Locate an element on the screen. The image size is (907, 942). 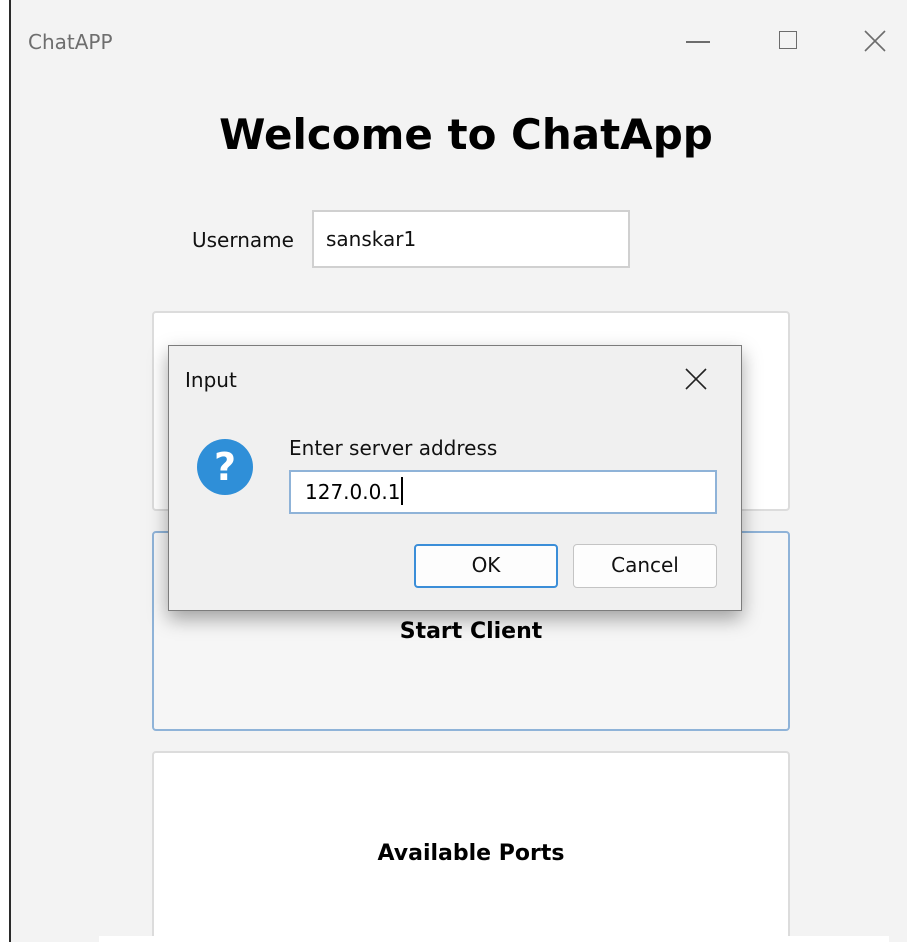
server-address-value: 127.0.0.1 is located at coordinates (353, 492).